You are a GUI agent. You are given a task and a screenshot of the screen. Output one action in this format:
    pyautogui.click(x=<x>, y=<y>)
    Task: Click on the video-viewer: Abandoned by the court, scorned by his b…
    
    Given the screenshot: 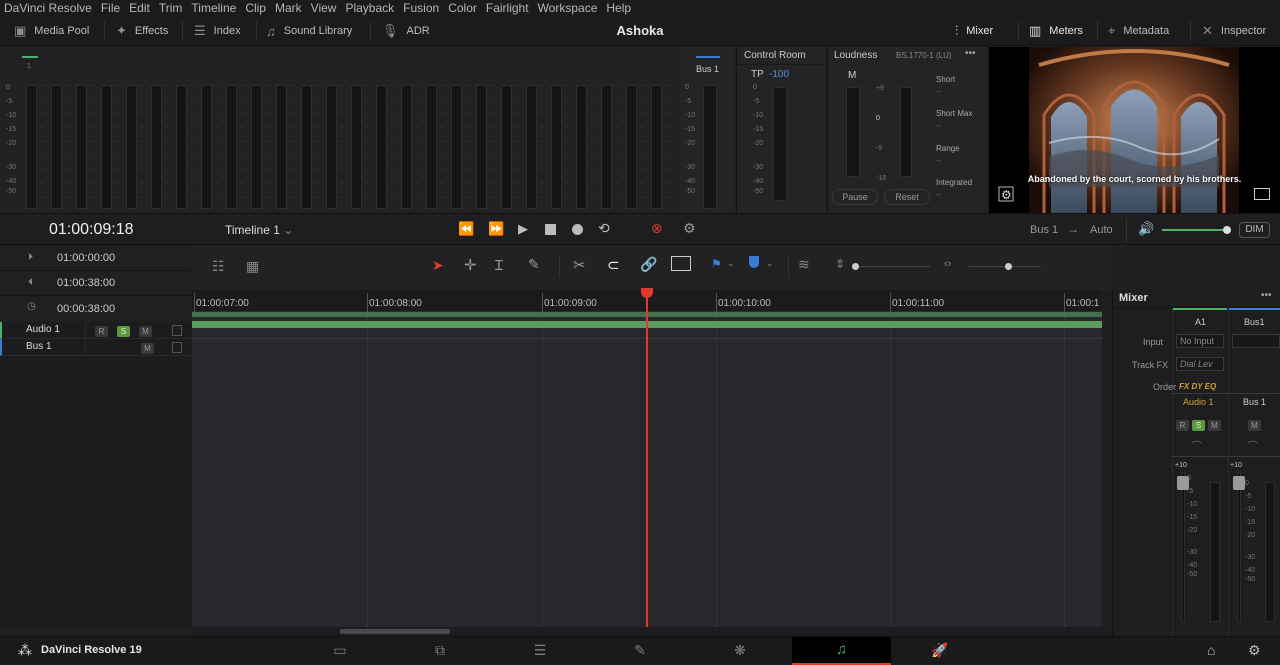 What is the action you would take?
    pyautogui.click(x=1134, y=130)
    